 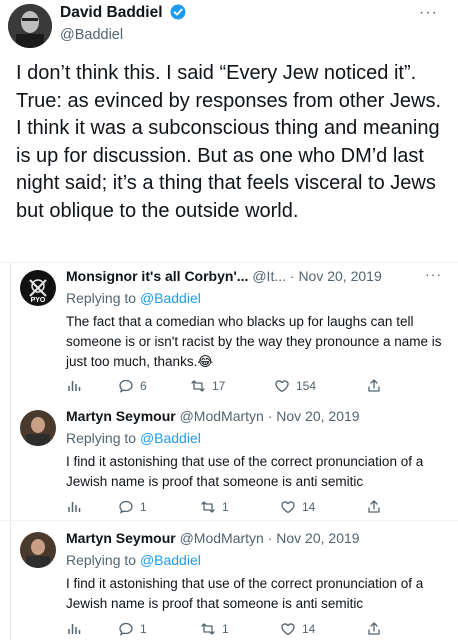 I want to click on like-count: 154, so click(x=306, y=386).